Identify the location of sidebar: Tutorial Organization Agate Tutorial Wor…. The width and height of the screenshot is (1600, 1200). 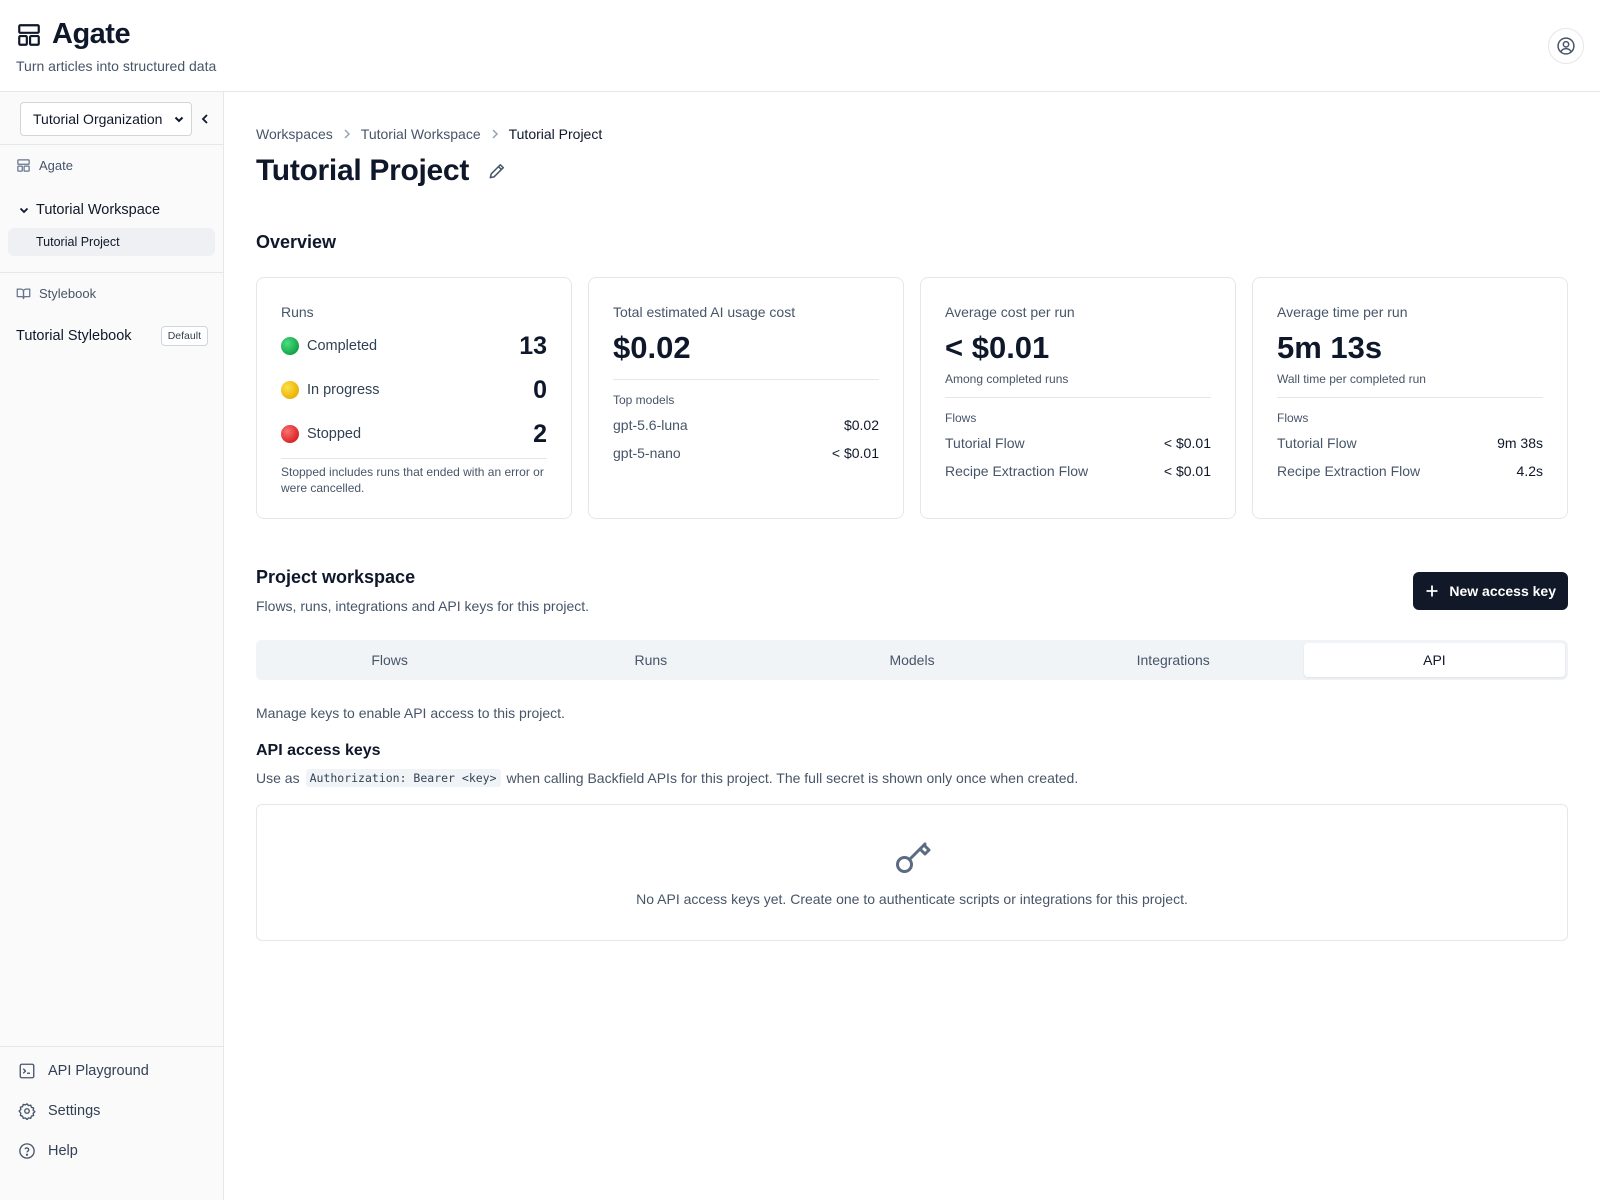
(112, 646).